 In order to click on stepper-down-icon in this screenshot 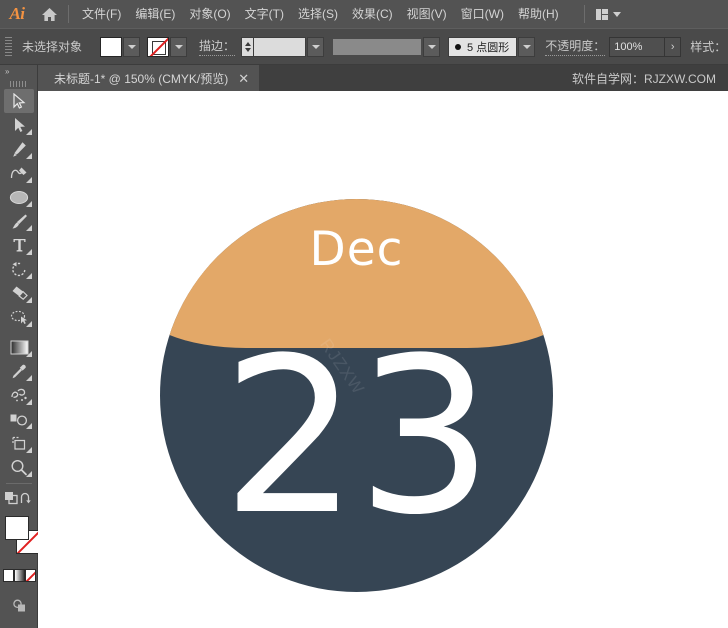, I will do `click(247, 49)`.